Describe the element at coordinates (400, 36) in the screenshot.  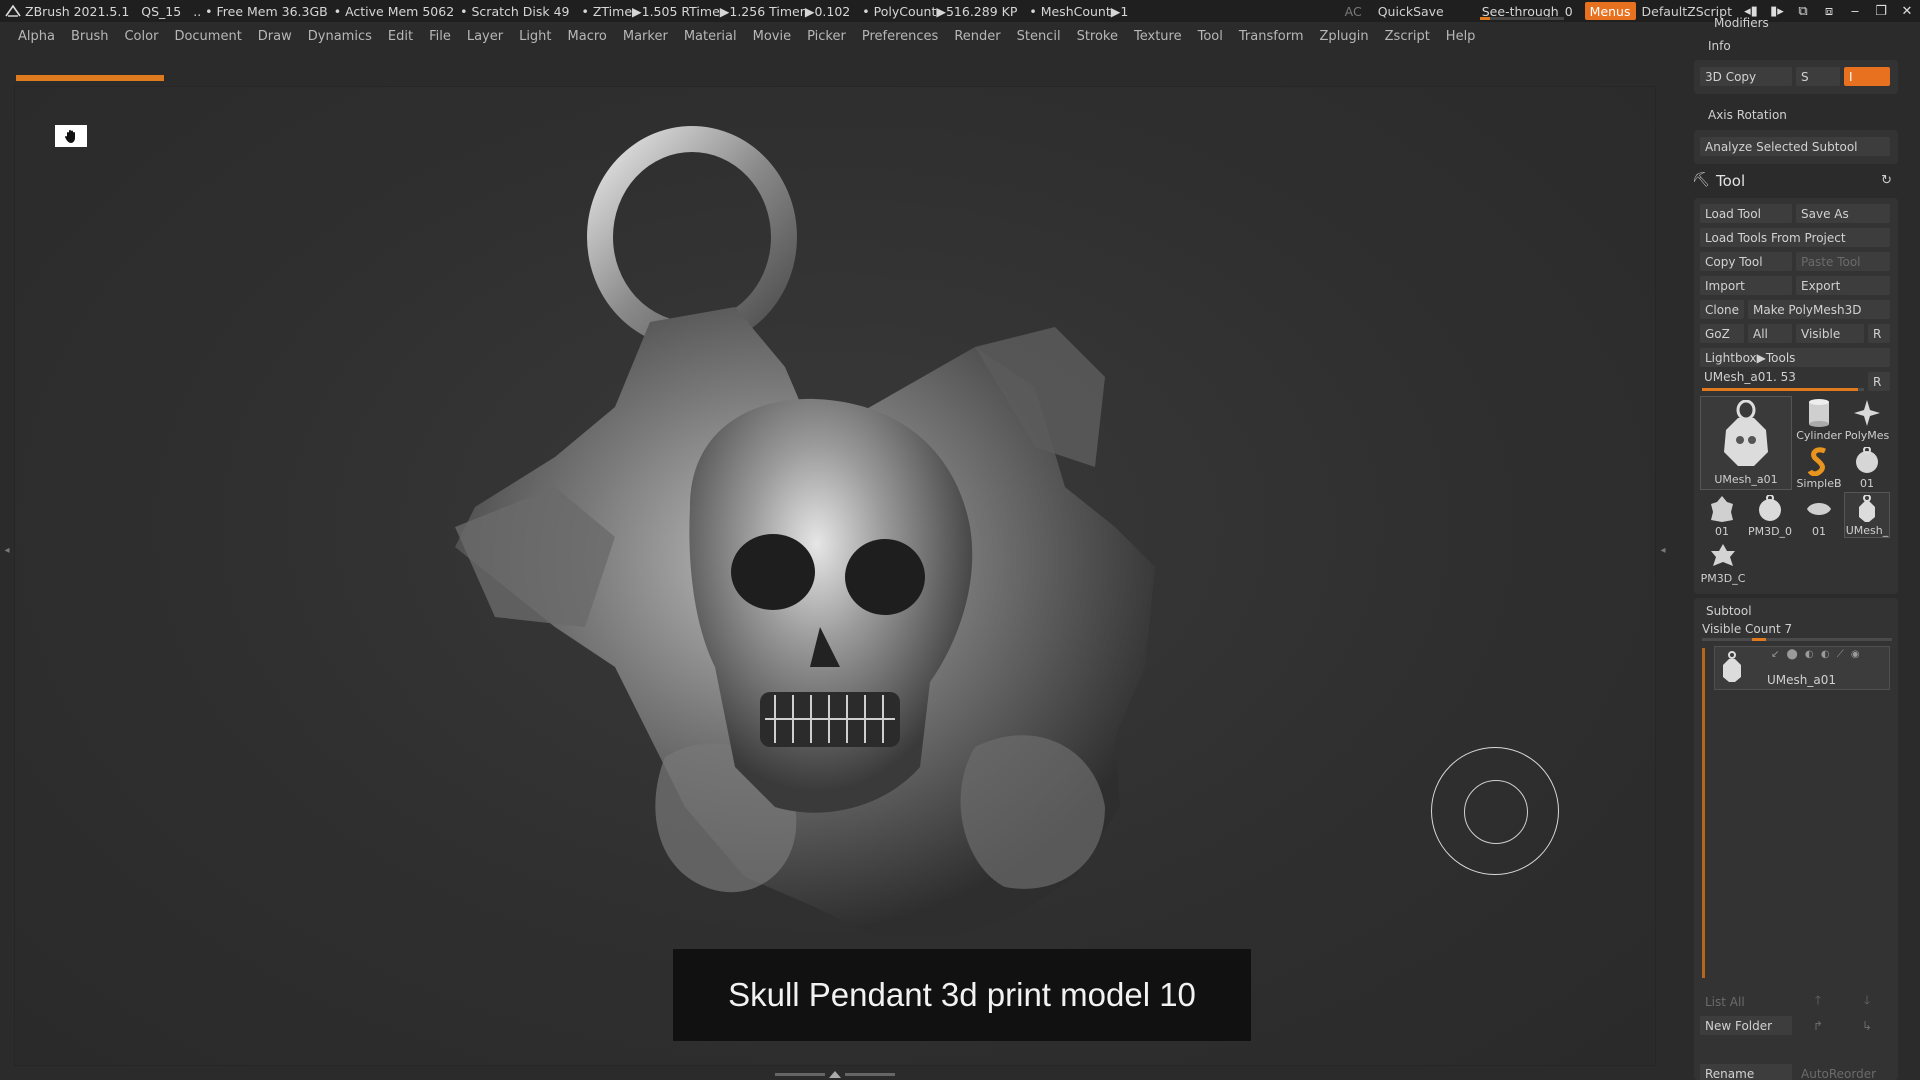
I see `menu-edit: Edit` at that location.